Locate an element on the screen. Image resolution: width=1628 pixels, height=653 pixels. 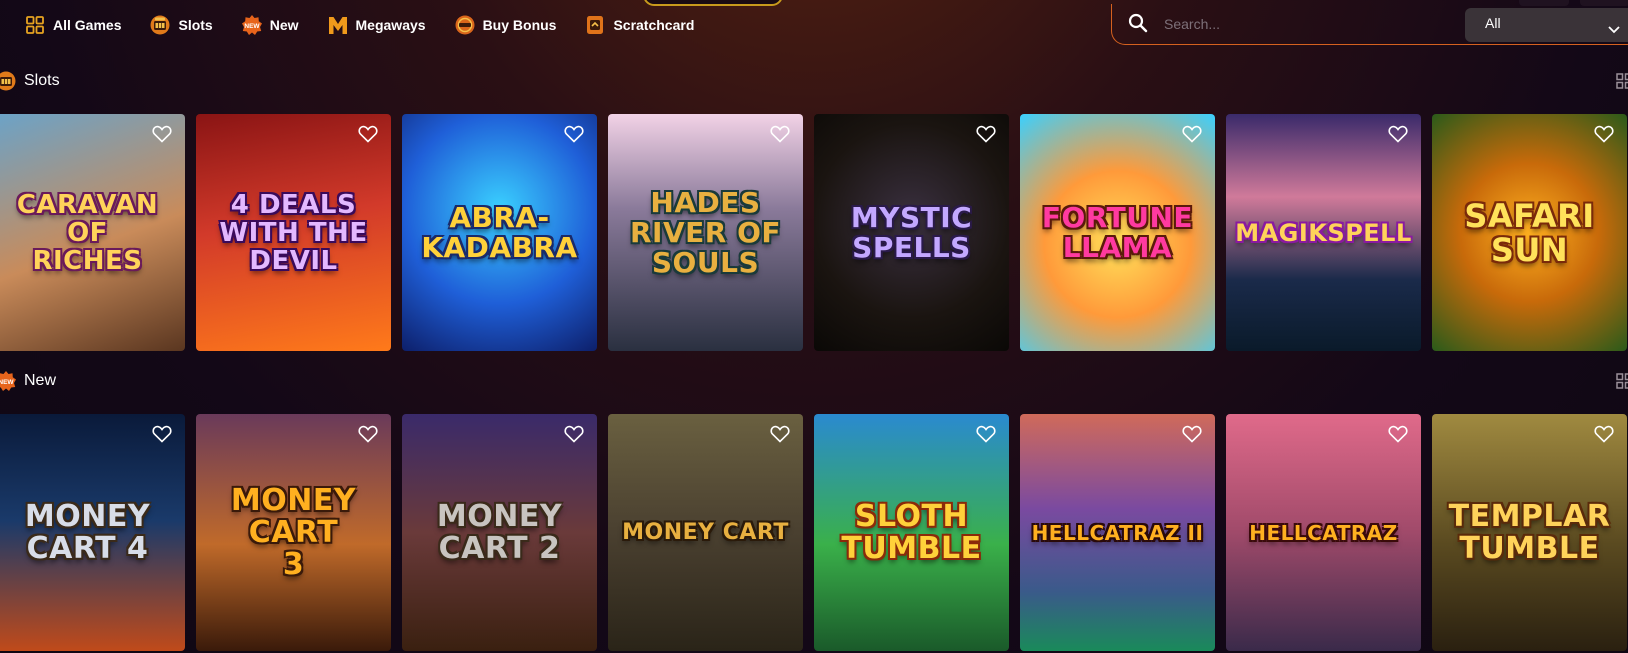
game-tile: Hellcatraz is located at coordinates (1323, 532).